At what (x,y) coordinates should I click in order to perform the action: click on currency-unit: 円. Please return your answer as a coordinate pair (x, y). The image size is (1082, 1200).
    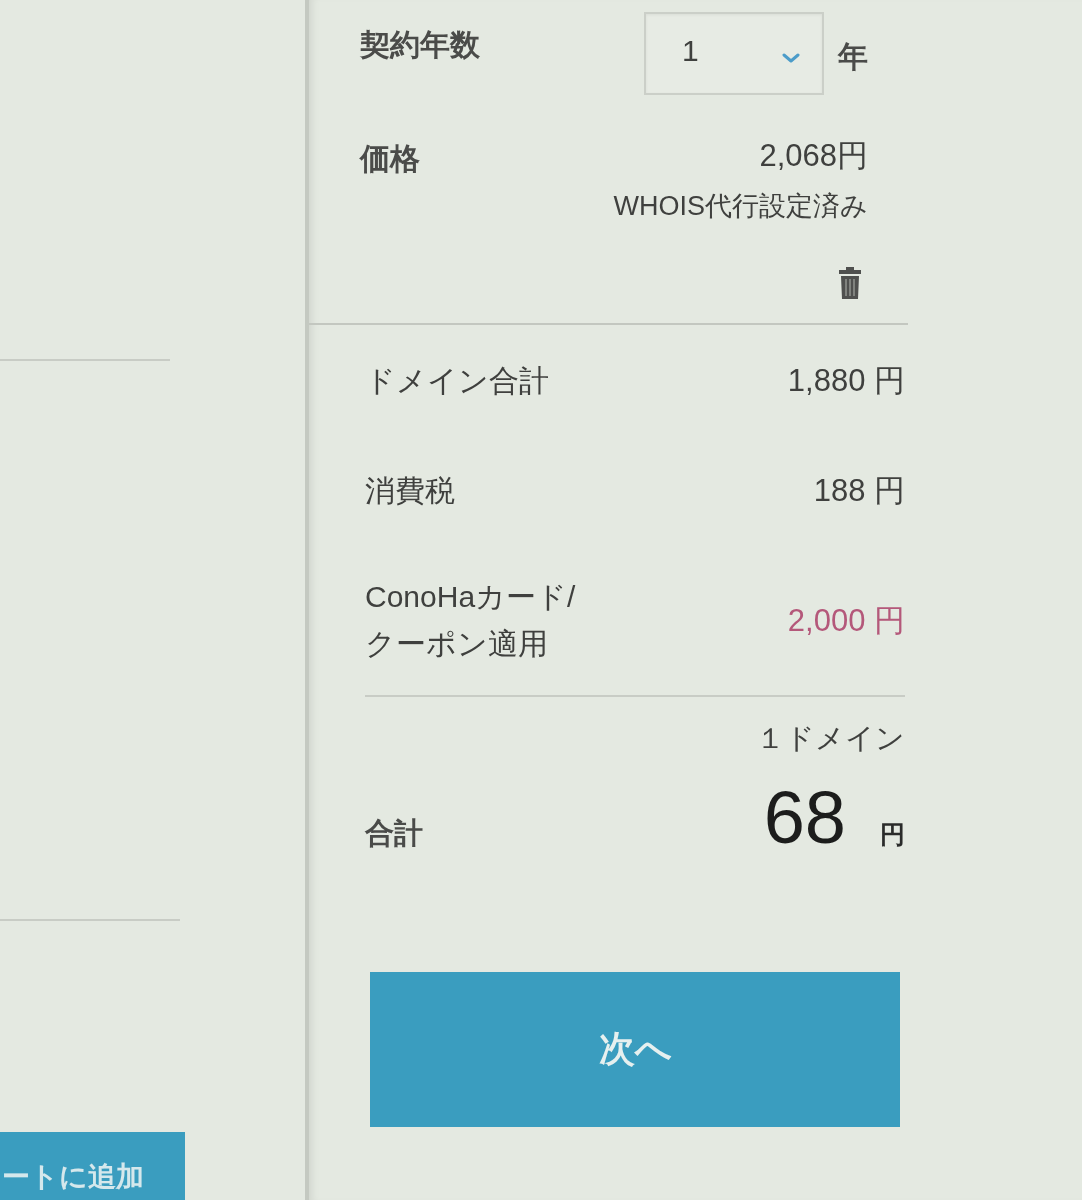
    Looking at the image, I should click on (892, 834).